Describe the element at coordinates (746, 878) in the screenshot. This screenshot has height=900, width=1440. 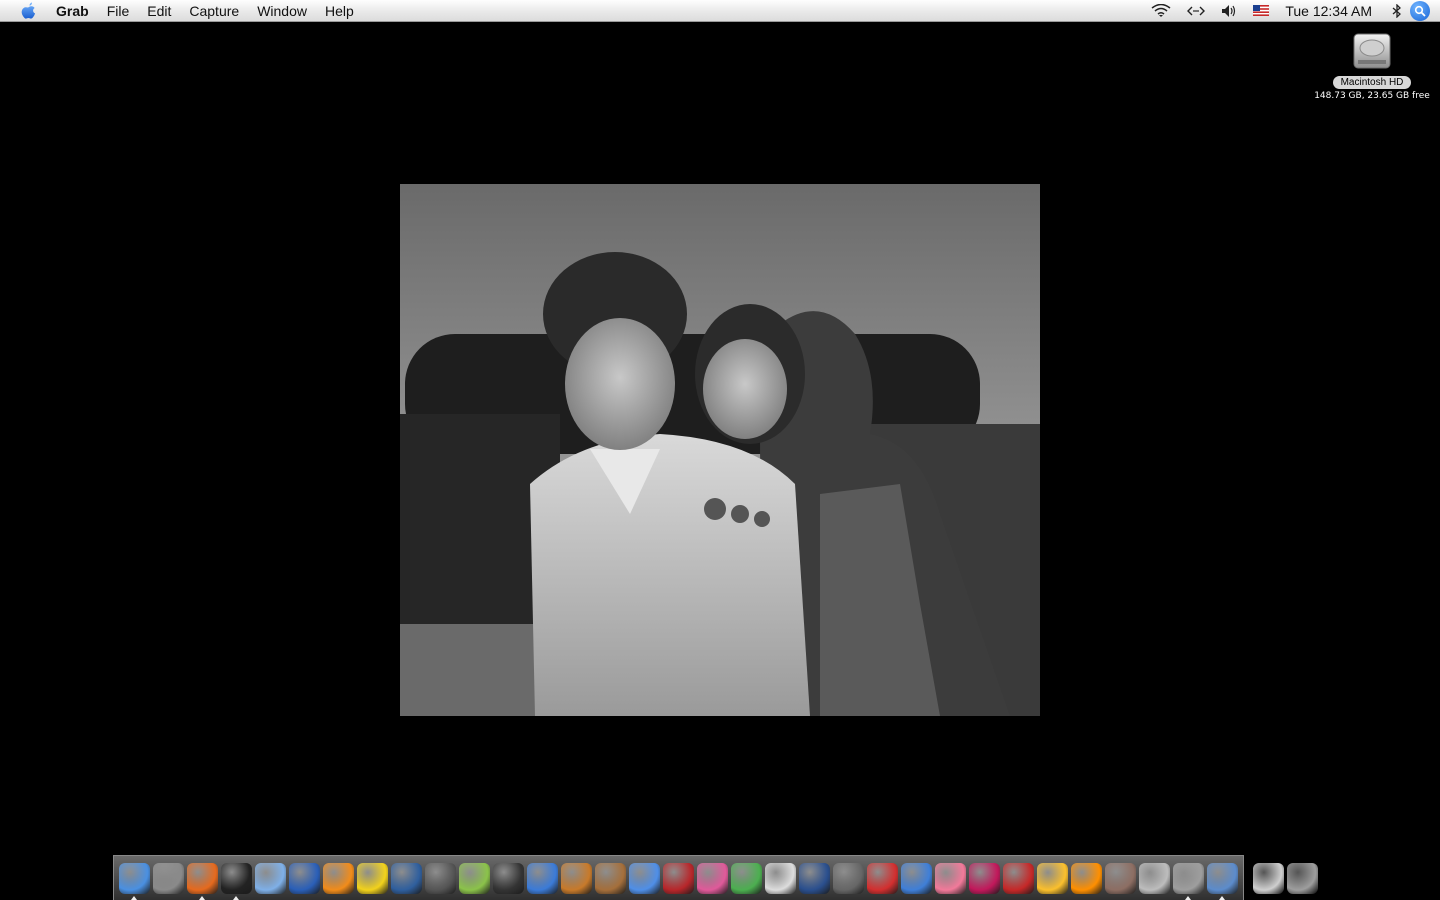
I see `hand-icon` at that location.